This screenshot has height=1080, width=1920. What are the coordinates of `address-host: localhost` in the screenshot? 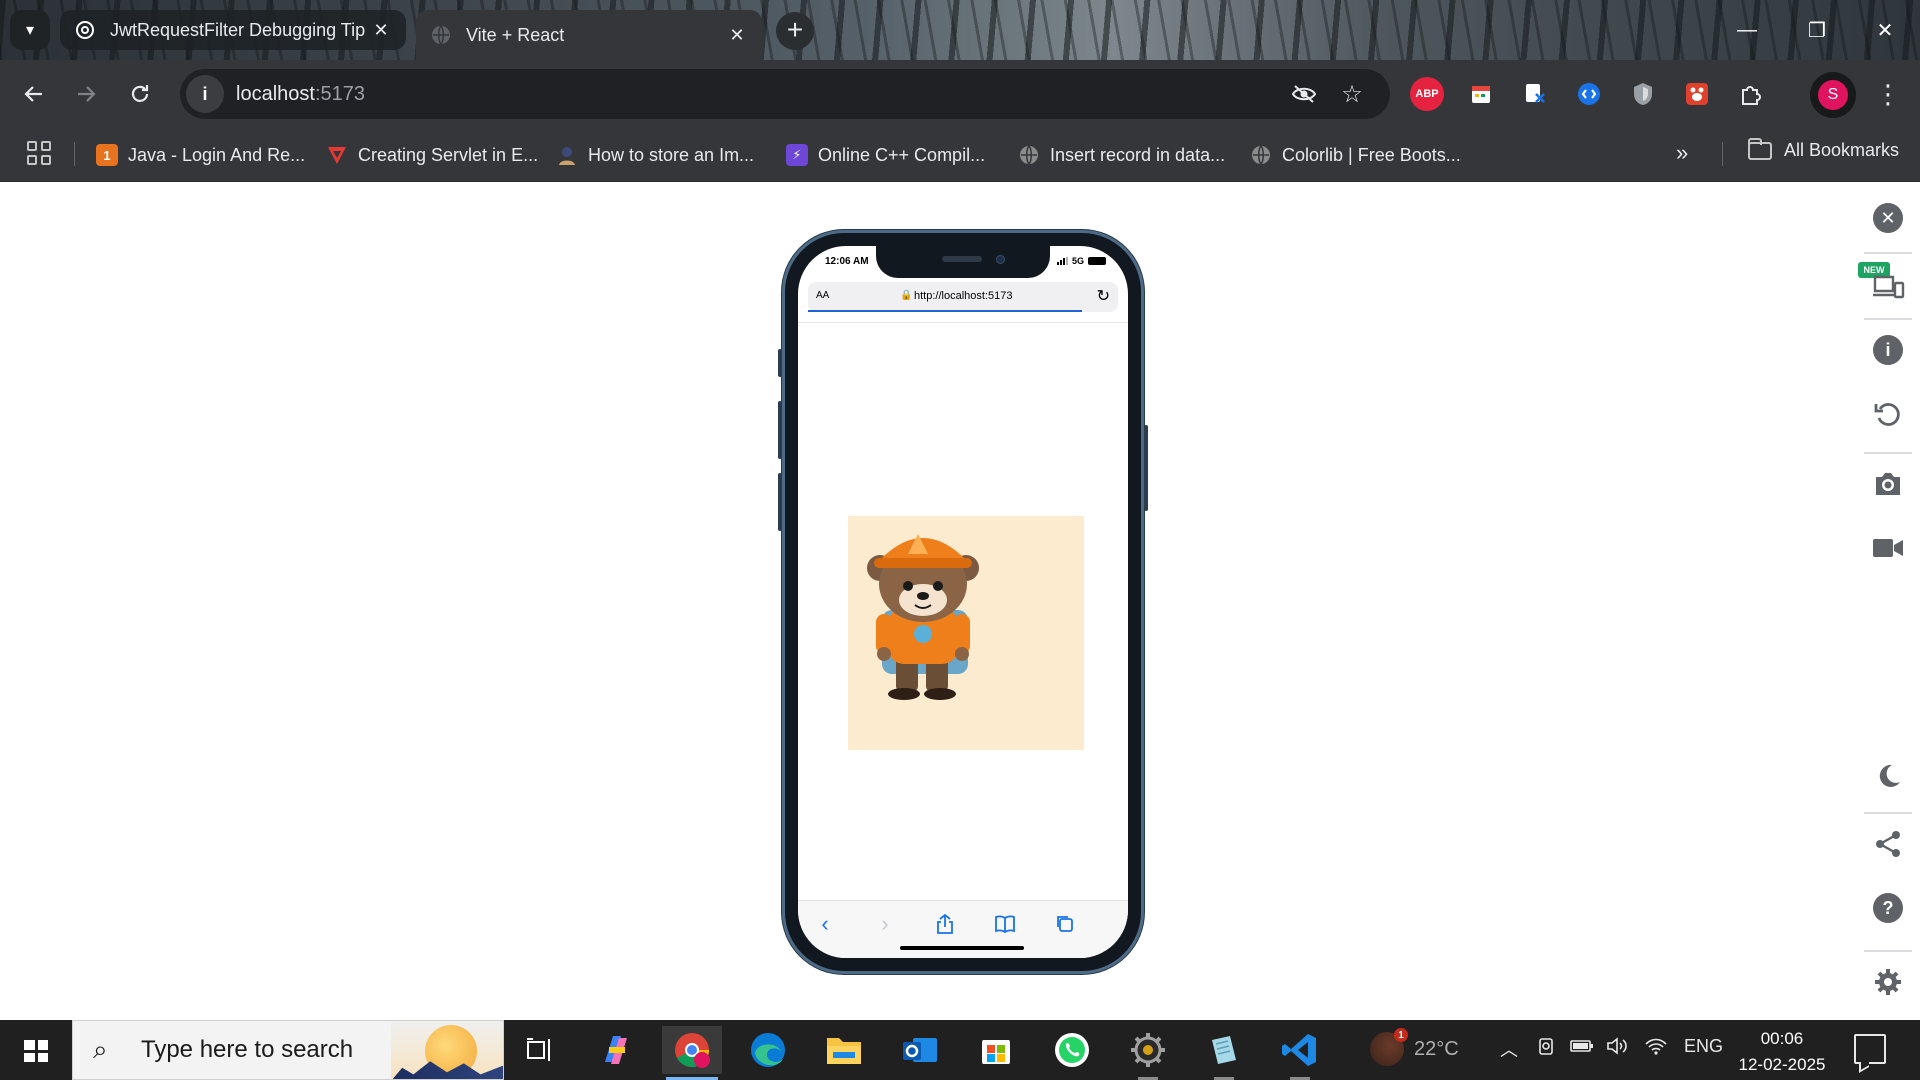 It's located at (275, 93).